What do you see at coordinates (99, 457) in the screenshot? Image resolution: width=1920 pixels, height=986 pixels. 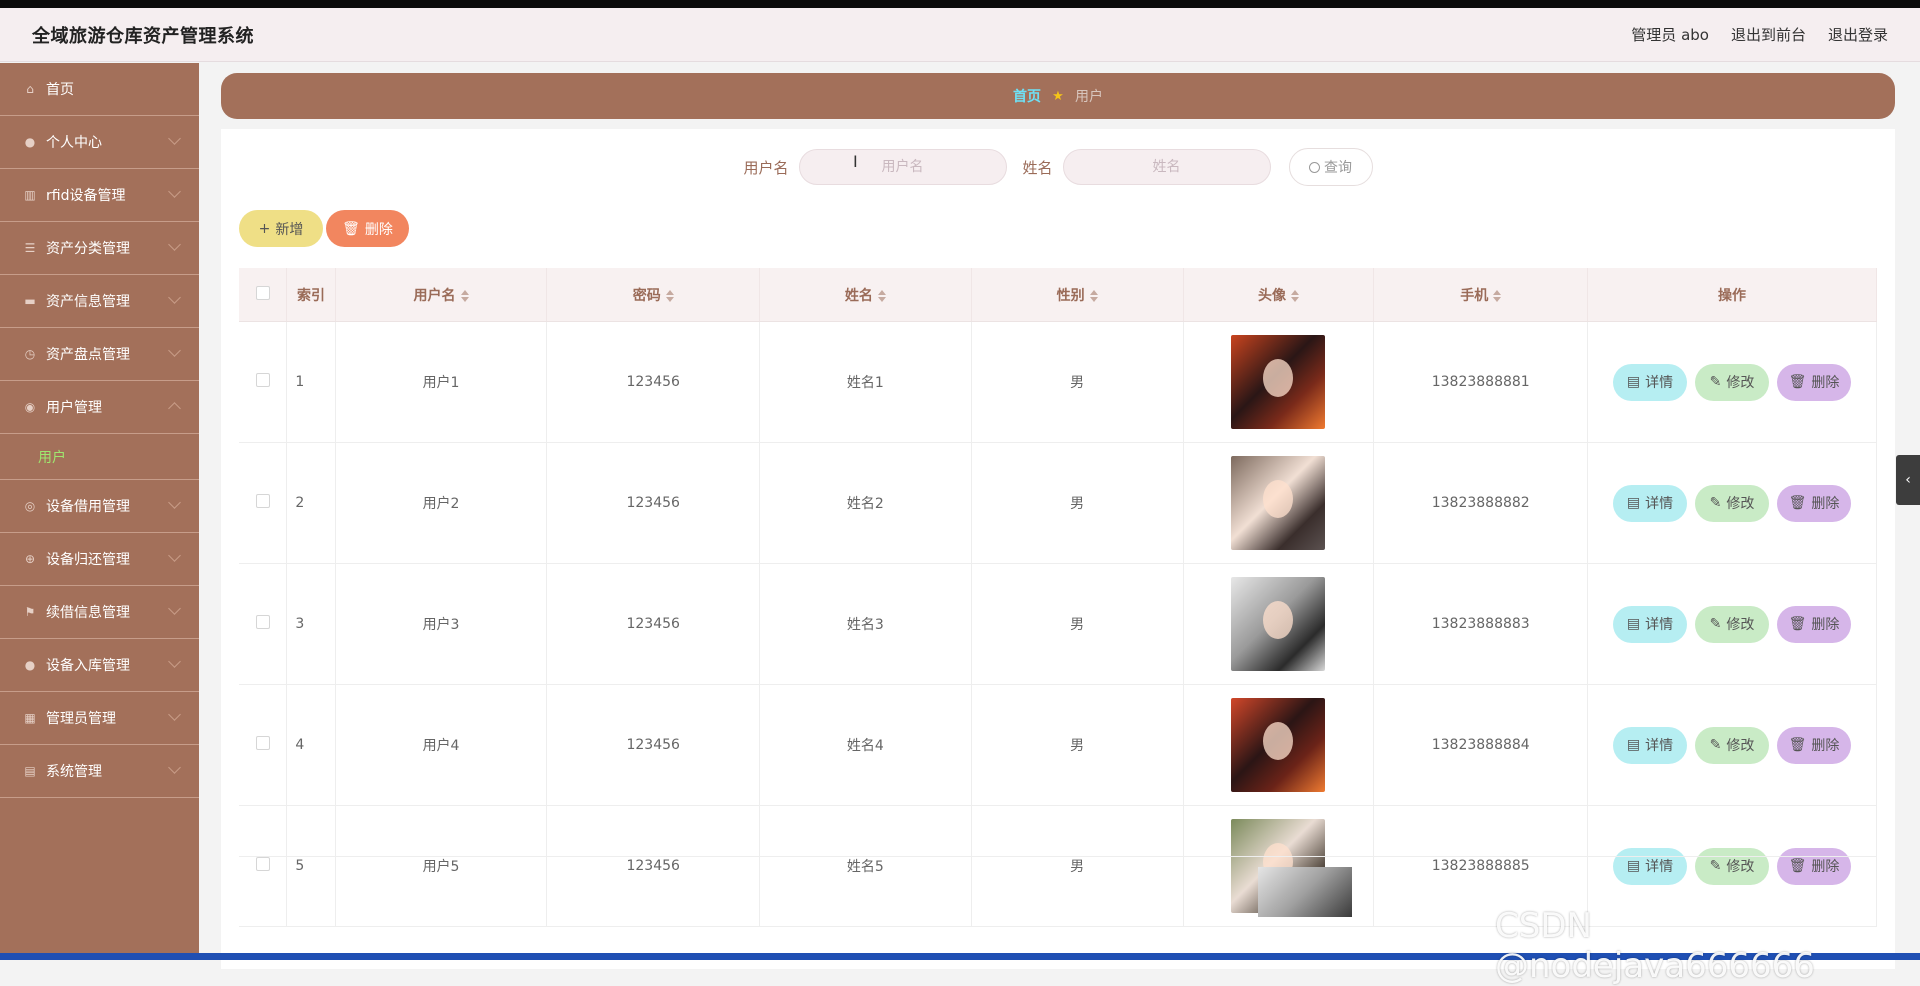 I see `sidebar-subitem-users: 用户` at bounding box center [99, 457].